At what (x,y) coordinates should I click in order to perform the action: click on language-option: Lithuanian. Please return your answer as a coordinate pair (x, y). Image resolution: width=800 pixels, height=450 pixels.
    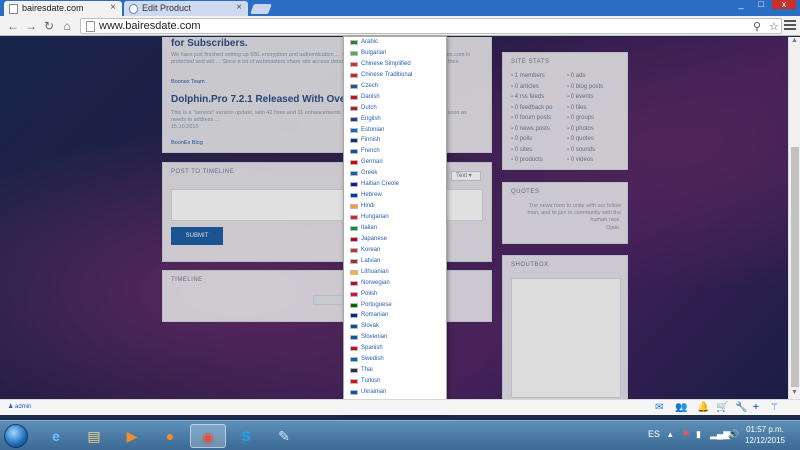
    Looking at the image, I should click on (395, 272).